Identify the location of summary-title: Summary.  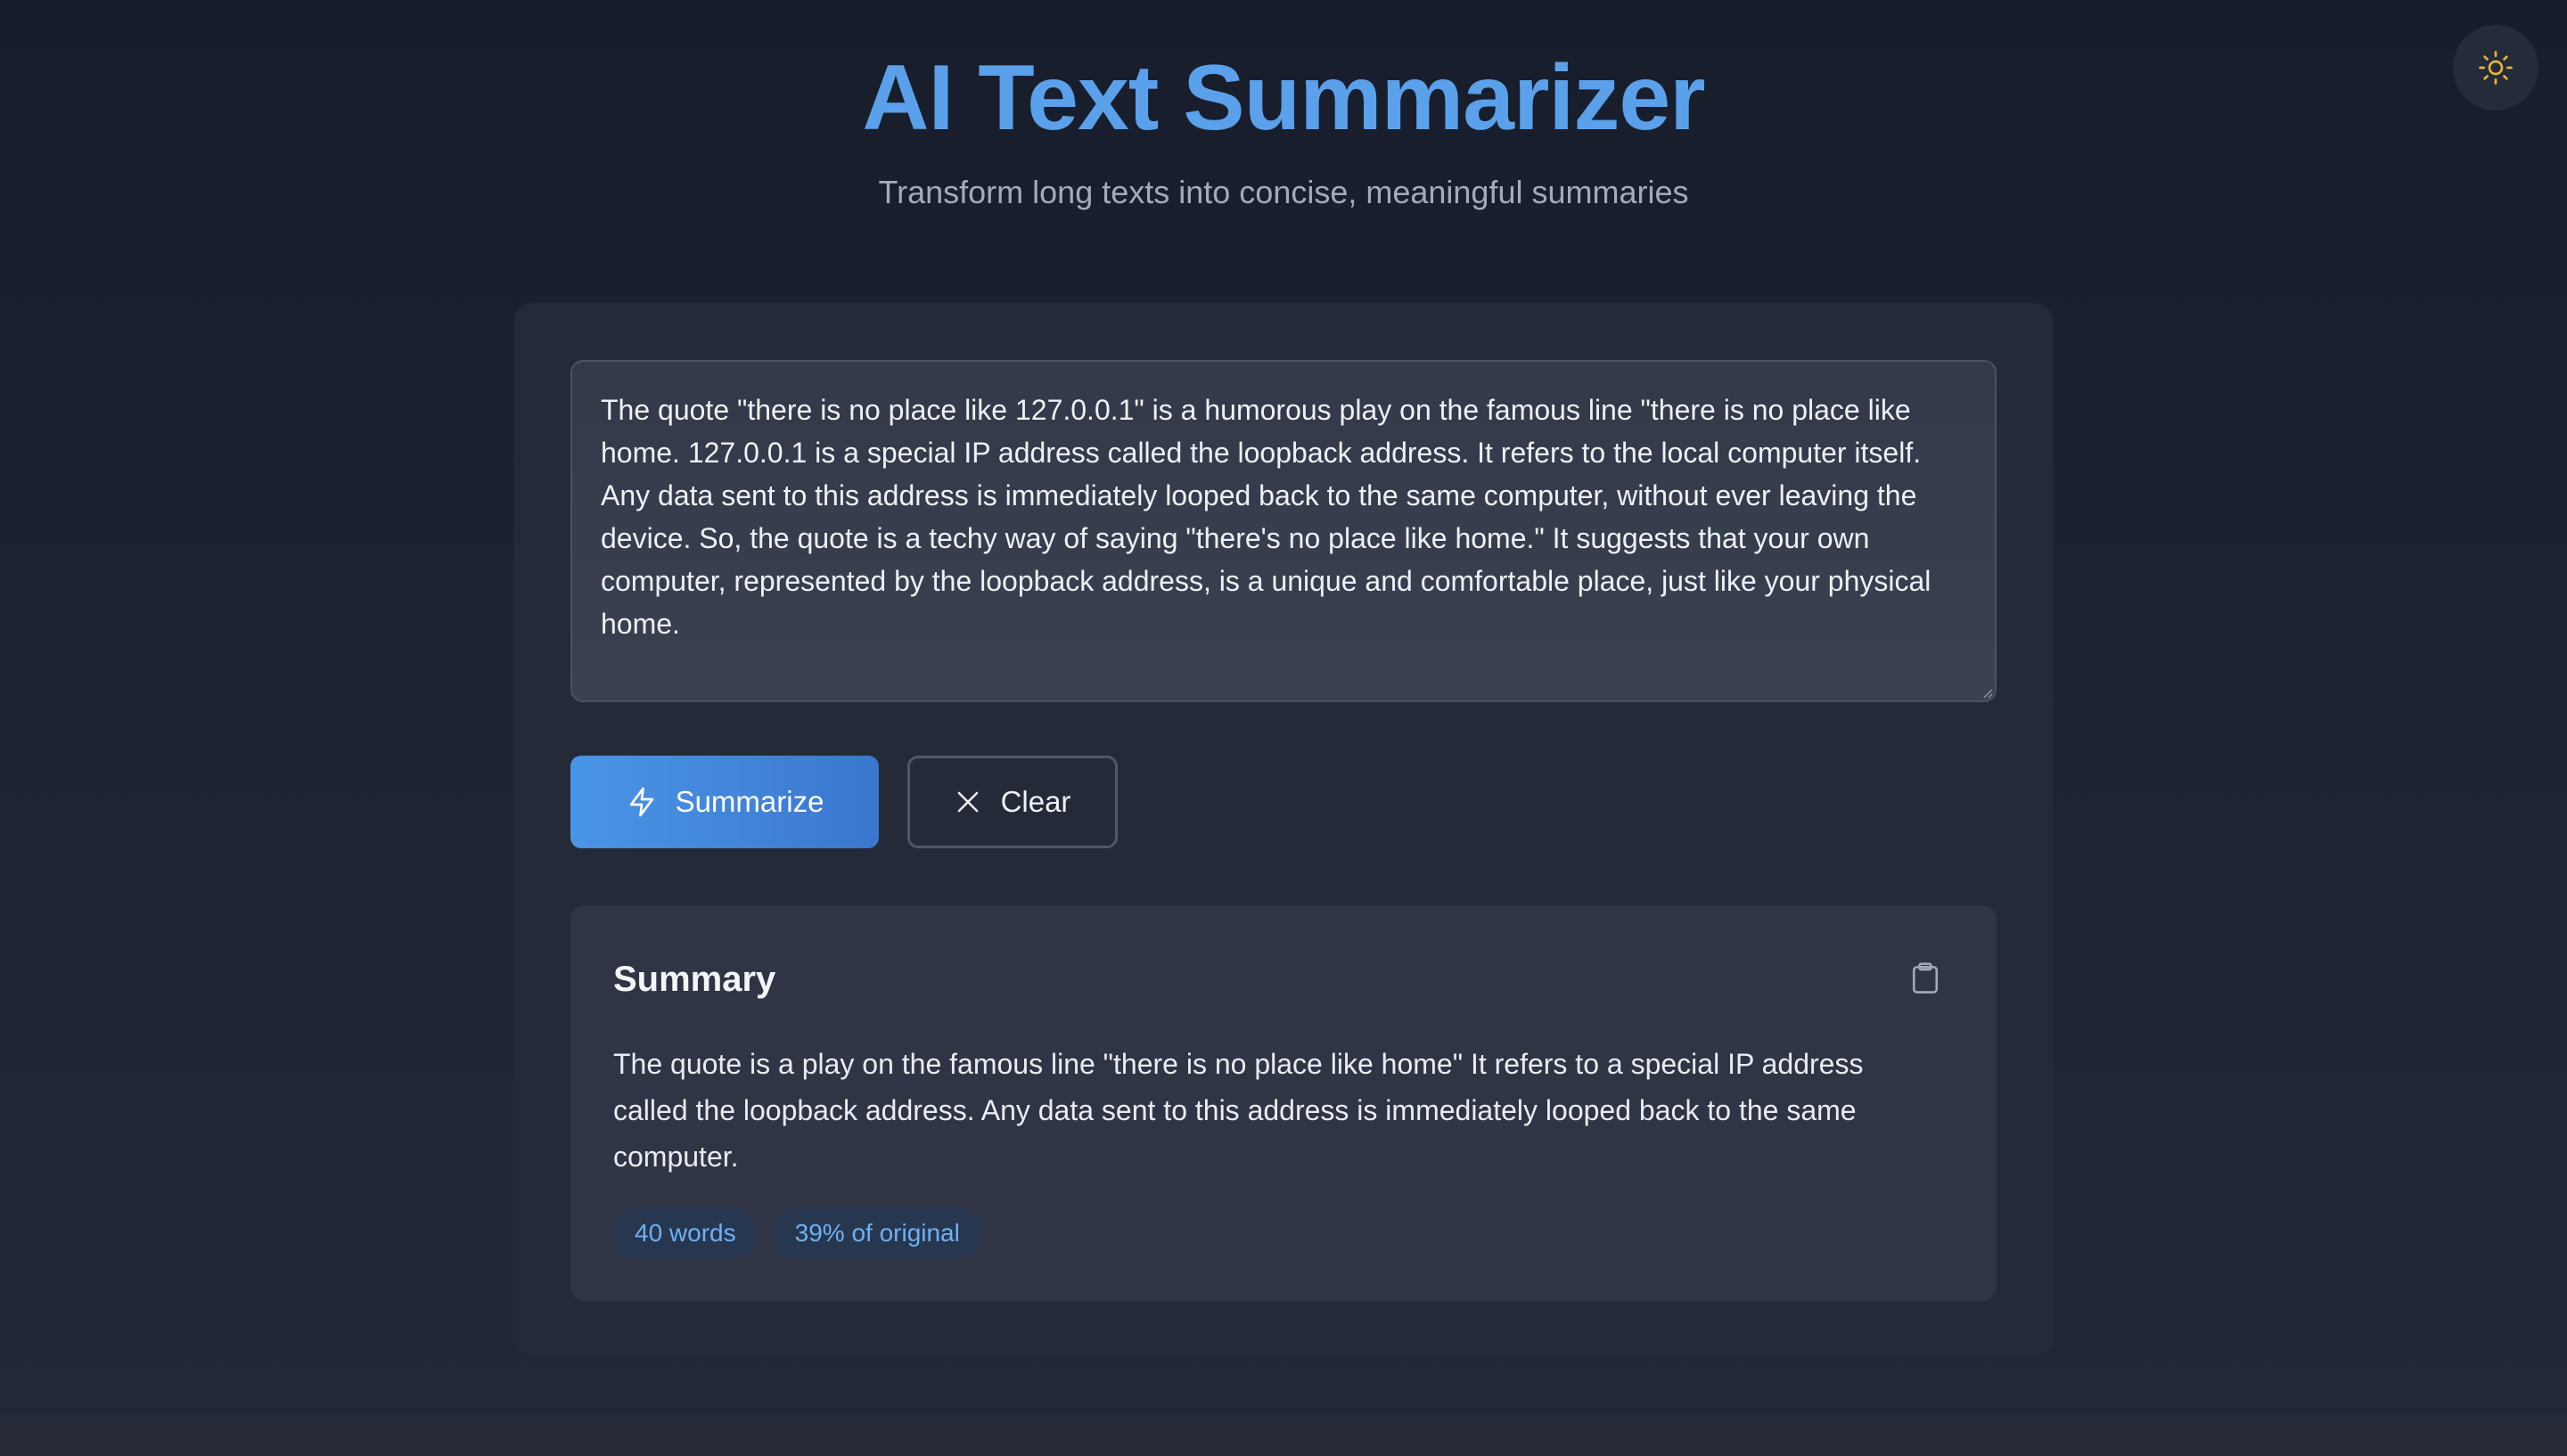
(694, 980).